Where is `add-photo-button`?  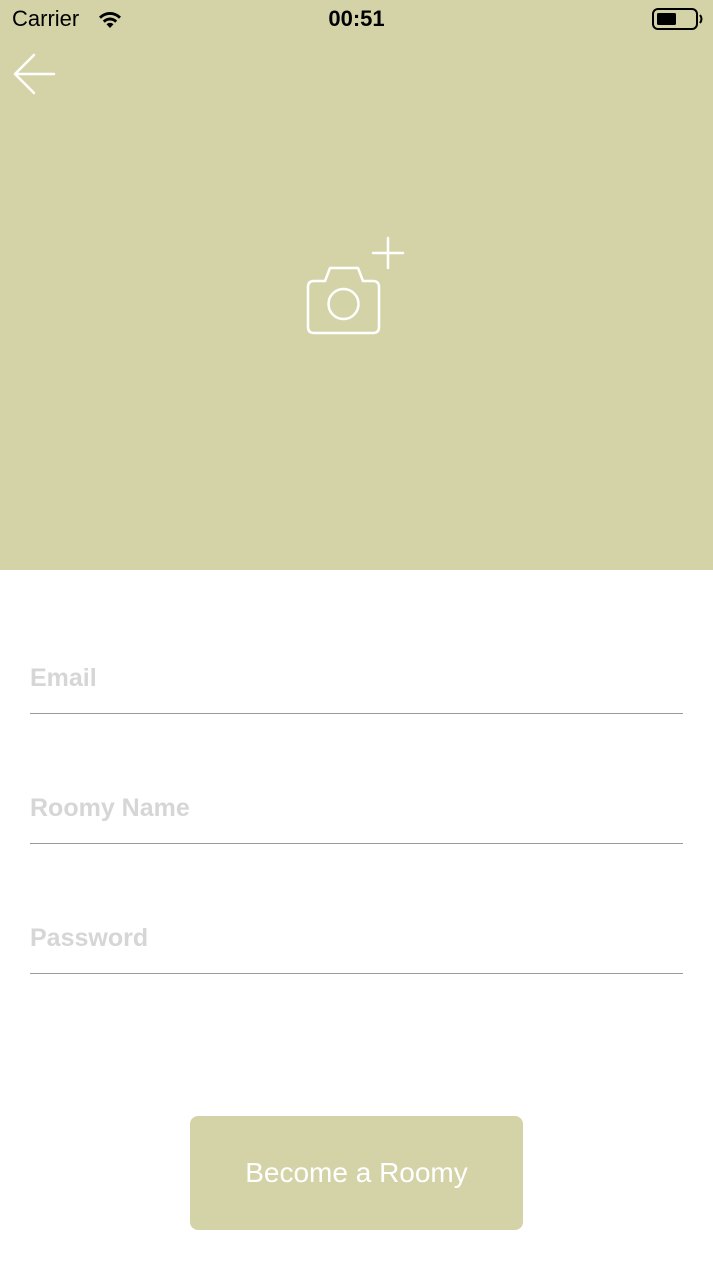
add-photo-button is located at coordinates (356, 286).